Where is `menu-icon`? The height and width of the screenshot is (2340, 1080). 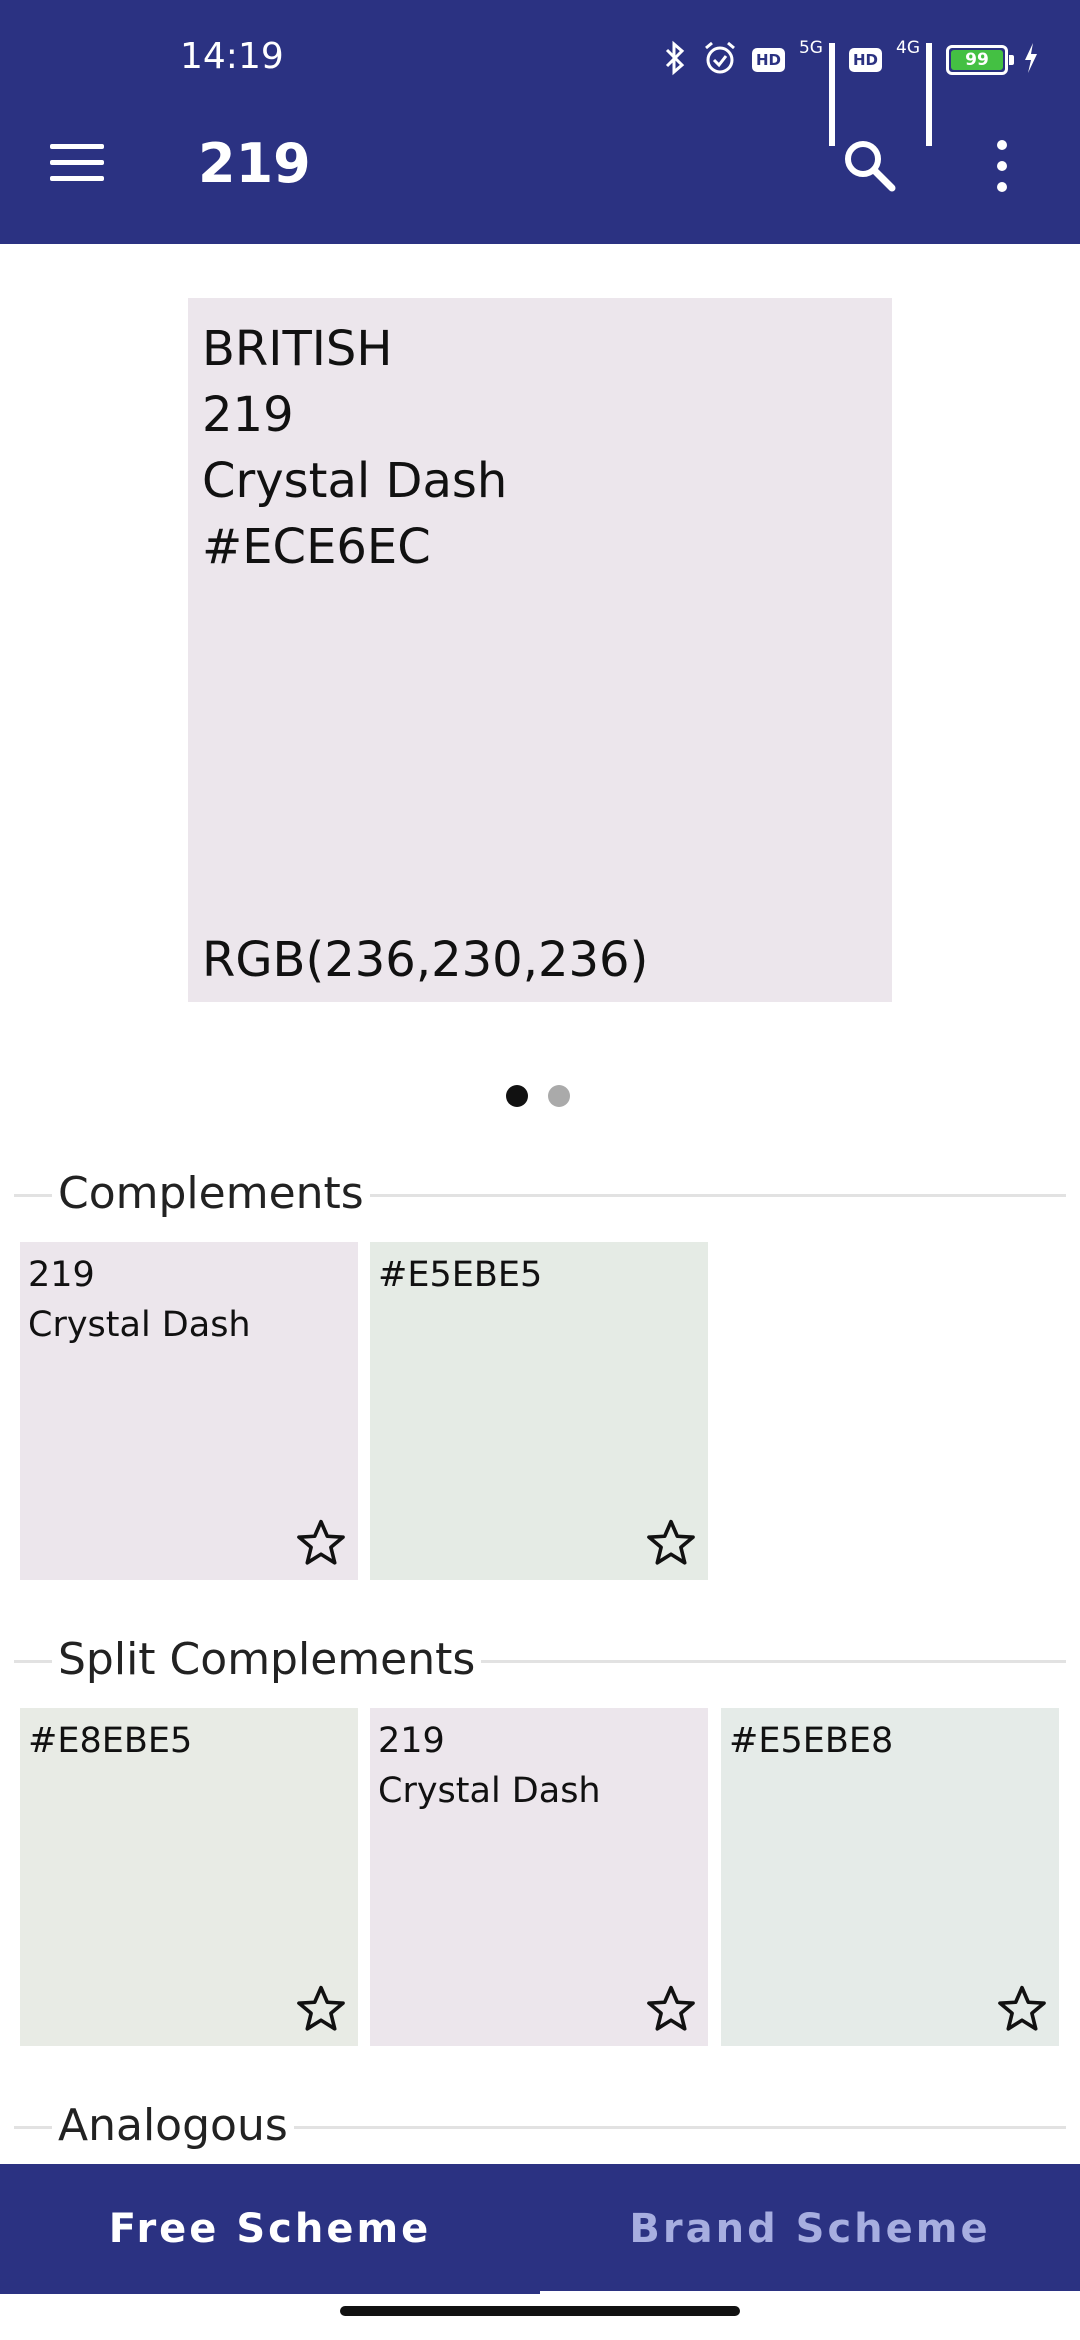 menu-icon is located at coordinates (77, 164).